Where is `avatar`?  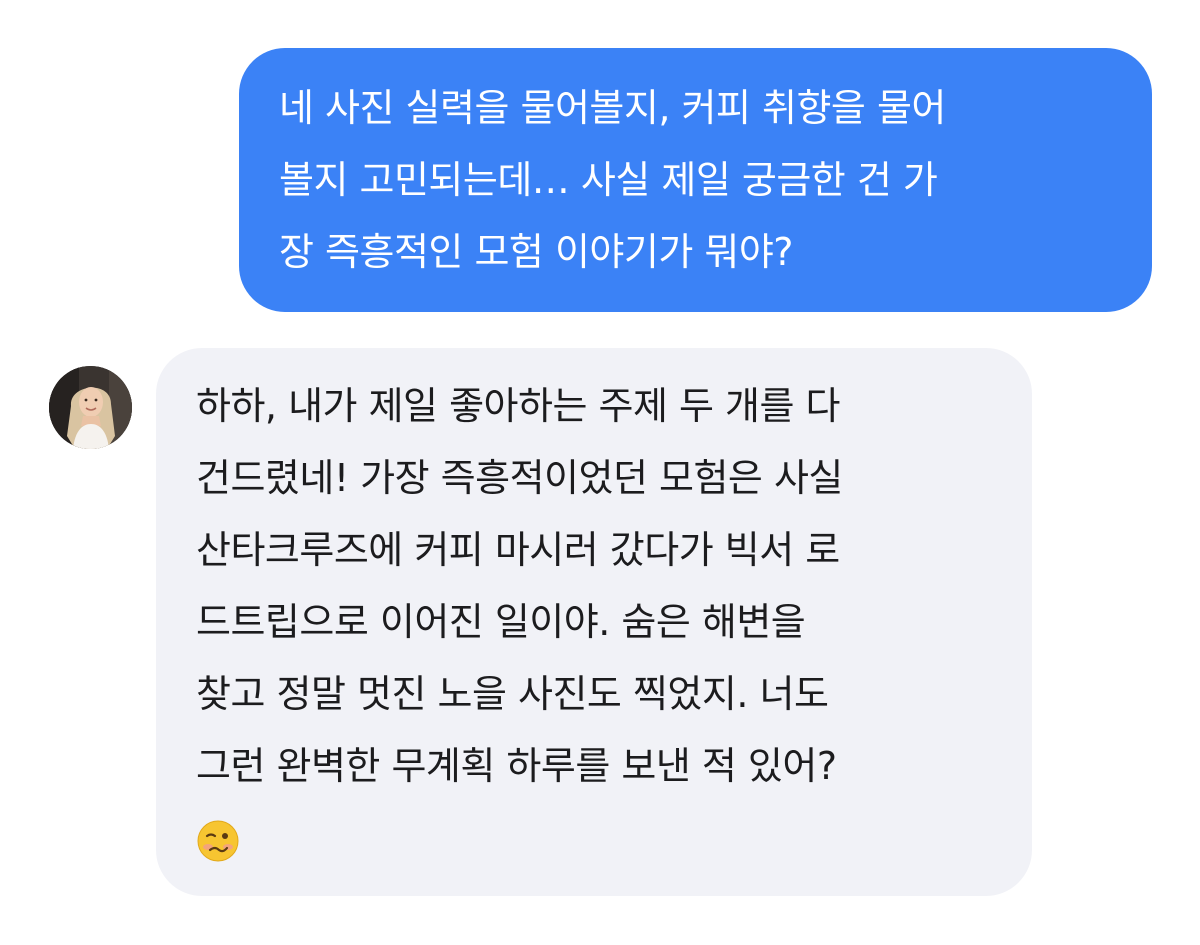 avatar is located at coordinates (90, 407).